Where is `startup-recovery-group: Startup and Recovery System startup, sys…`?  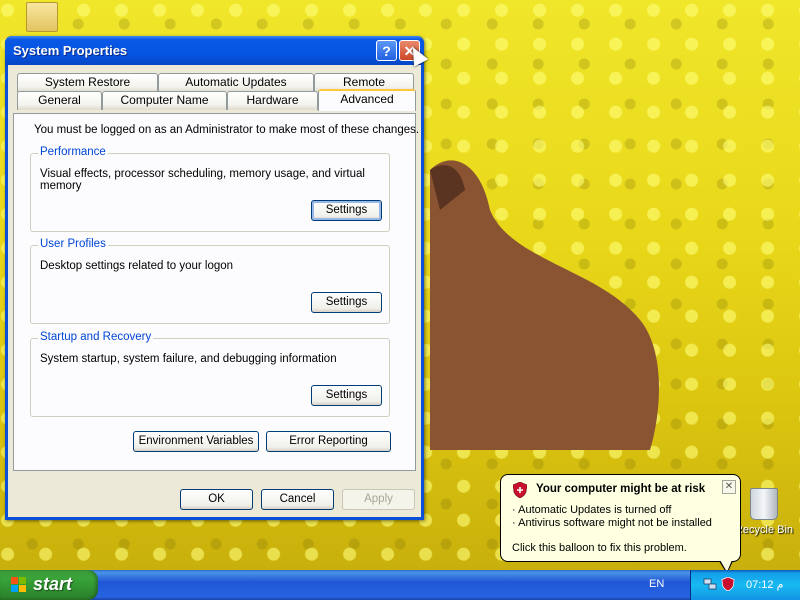
startup-recovery-group: Startup and Recovery System startup, sys… is located at coordinates (210, 374).